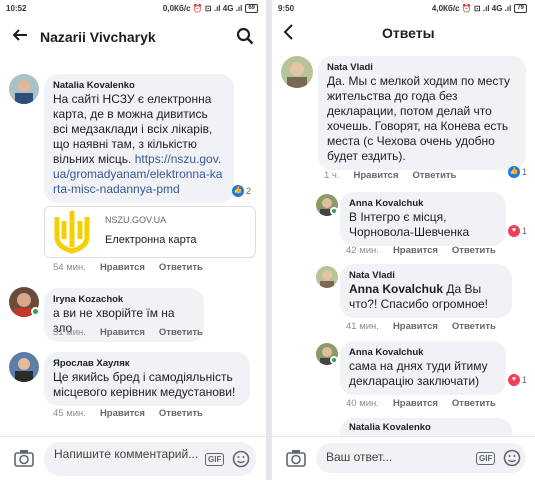 Image resolution: width=535 pixels, height=480 pixels. Describe the element at coordinates (72, 232) in the screenshot. I see `trident-icon` at that location.